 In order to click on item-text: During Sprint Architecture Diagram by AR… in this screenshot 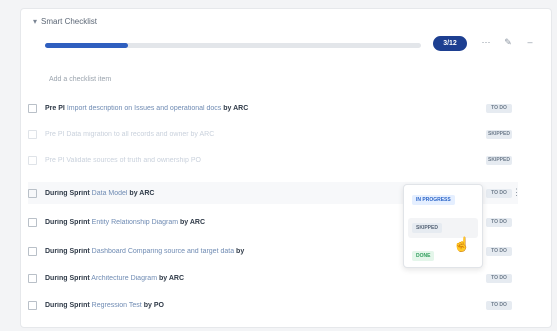, I will do `click(265, 278)`.